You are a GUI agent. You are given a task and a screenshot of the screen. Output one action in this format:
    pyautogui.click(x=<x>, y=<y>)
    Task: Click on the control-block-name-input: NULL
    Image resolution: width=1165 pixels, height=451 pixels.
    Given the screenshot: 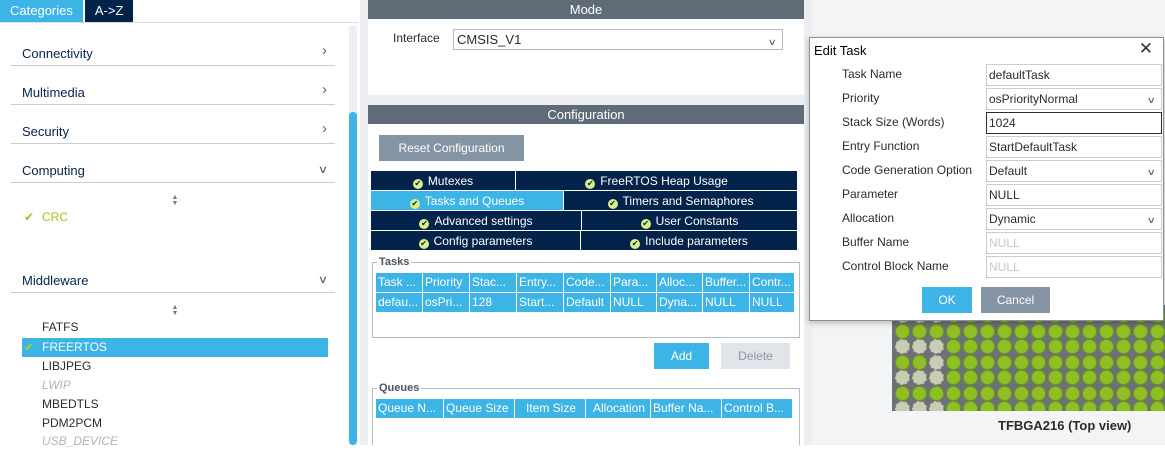 What is the action you would take?
    pyautogui.click(x=1074, y=267)
    